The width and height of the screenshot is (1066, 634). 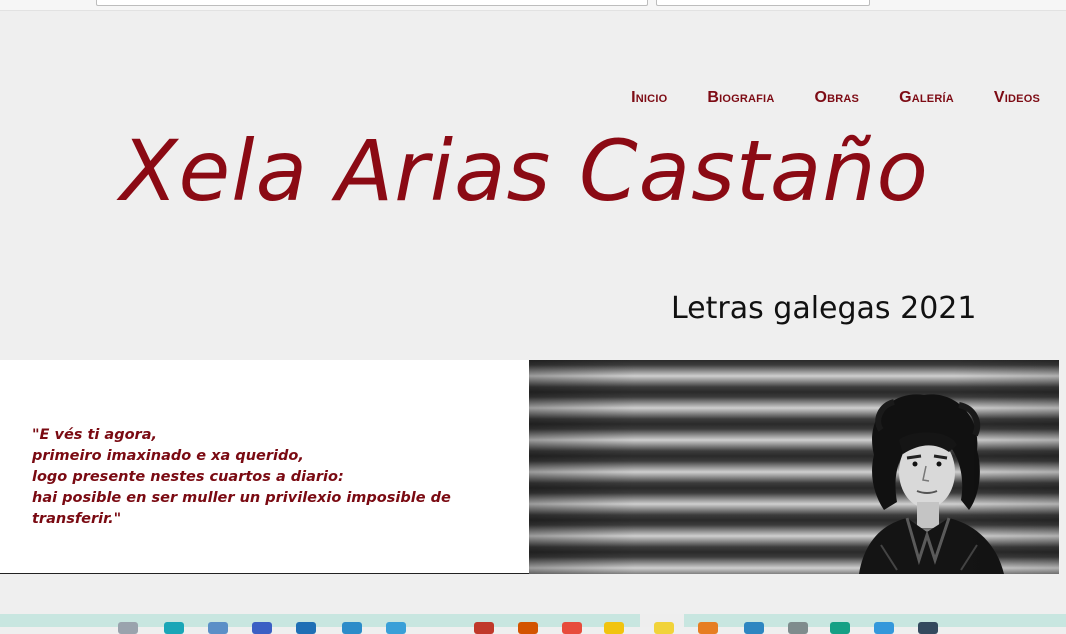 I want to click on quote-line: logo presente nestes cuartos a diario:, so click(x=188, y=477).